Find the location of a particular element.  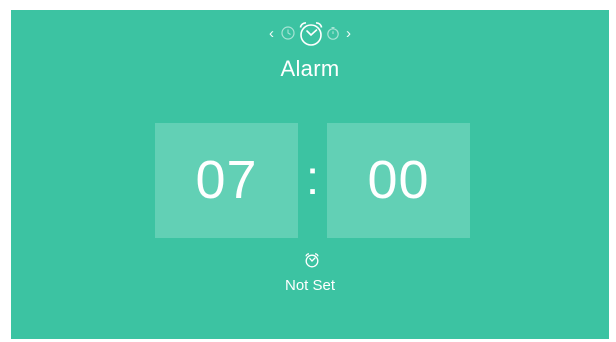

page-title: Alarm is located at coordinates (310, 68).